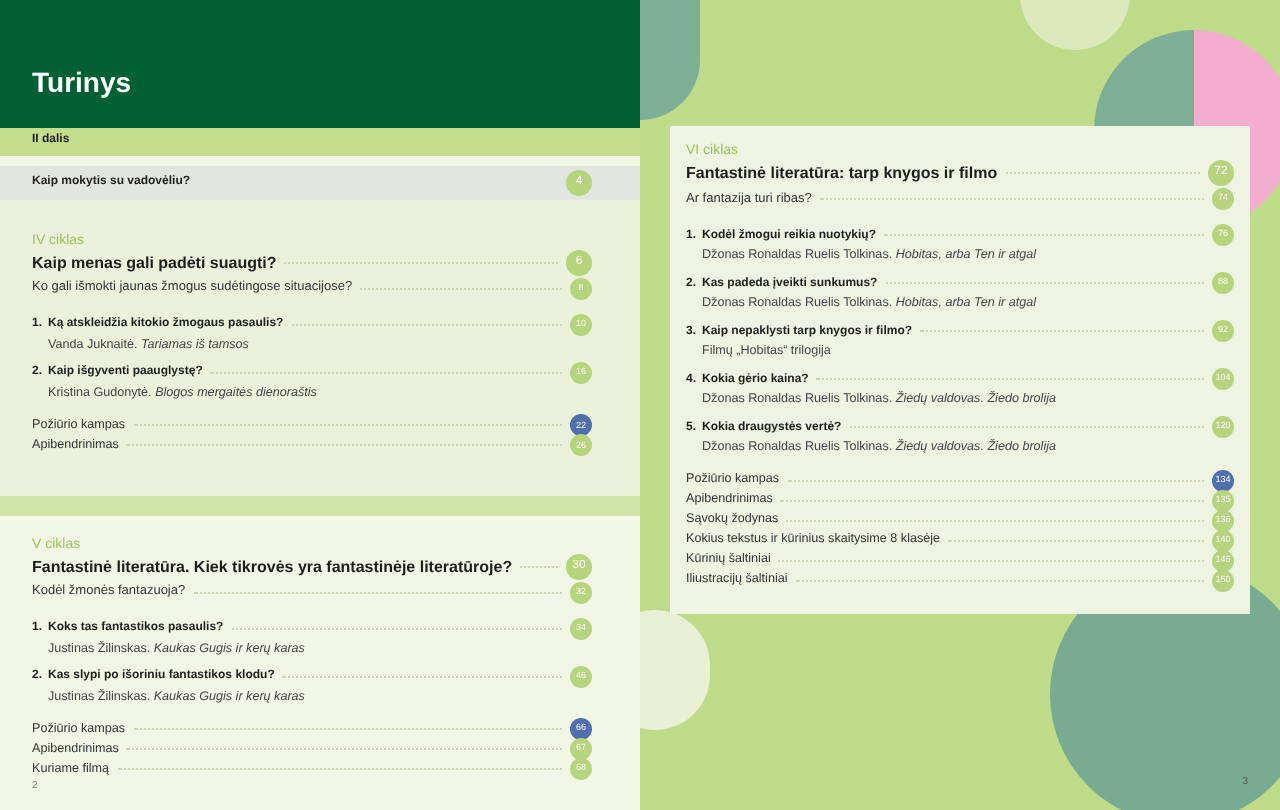 Image resolution: width=1280 pixels, height=810 pixels. I want to click on section-title: Fantastinė literatūra: tarp knygos ir filmo, so click(842, 173).